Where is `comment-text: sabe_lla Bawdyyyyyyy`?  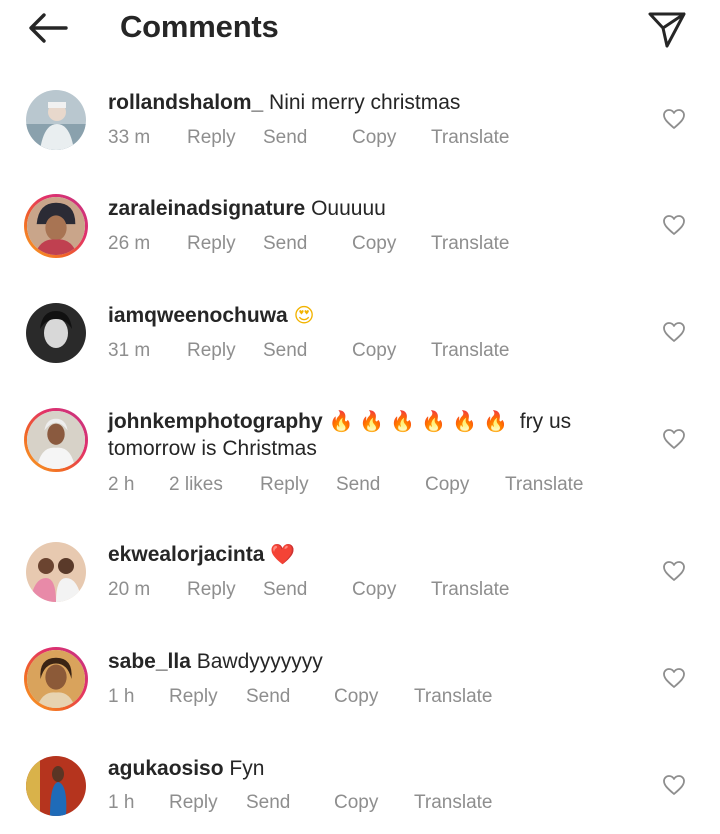
comment-text: sabe_lla Bawdyyyyyyy is located at coordinates (368, 661).